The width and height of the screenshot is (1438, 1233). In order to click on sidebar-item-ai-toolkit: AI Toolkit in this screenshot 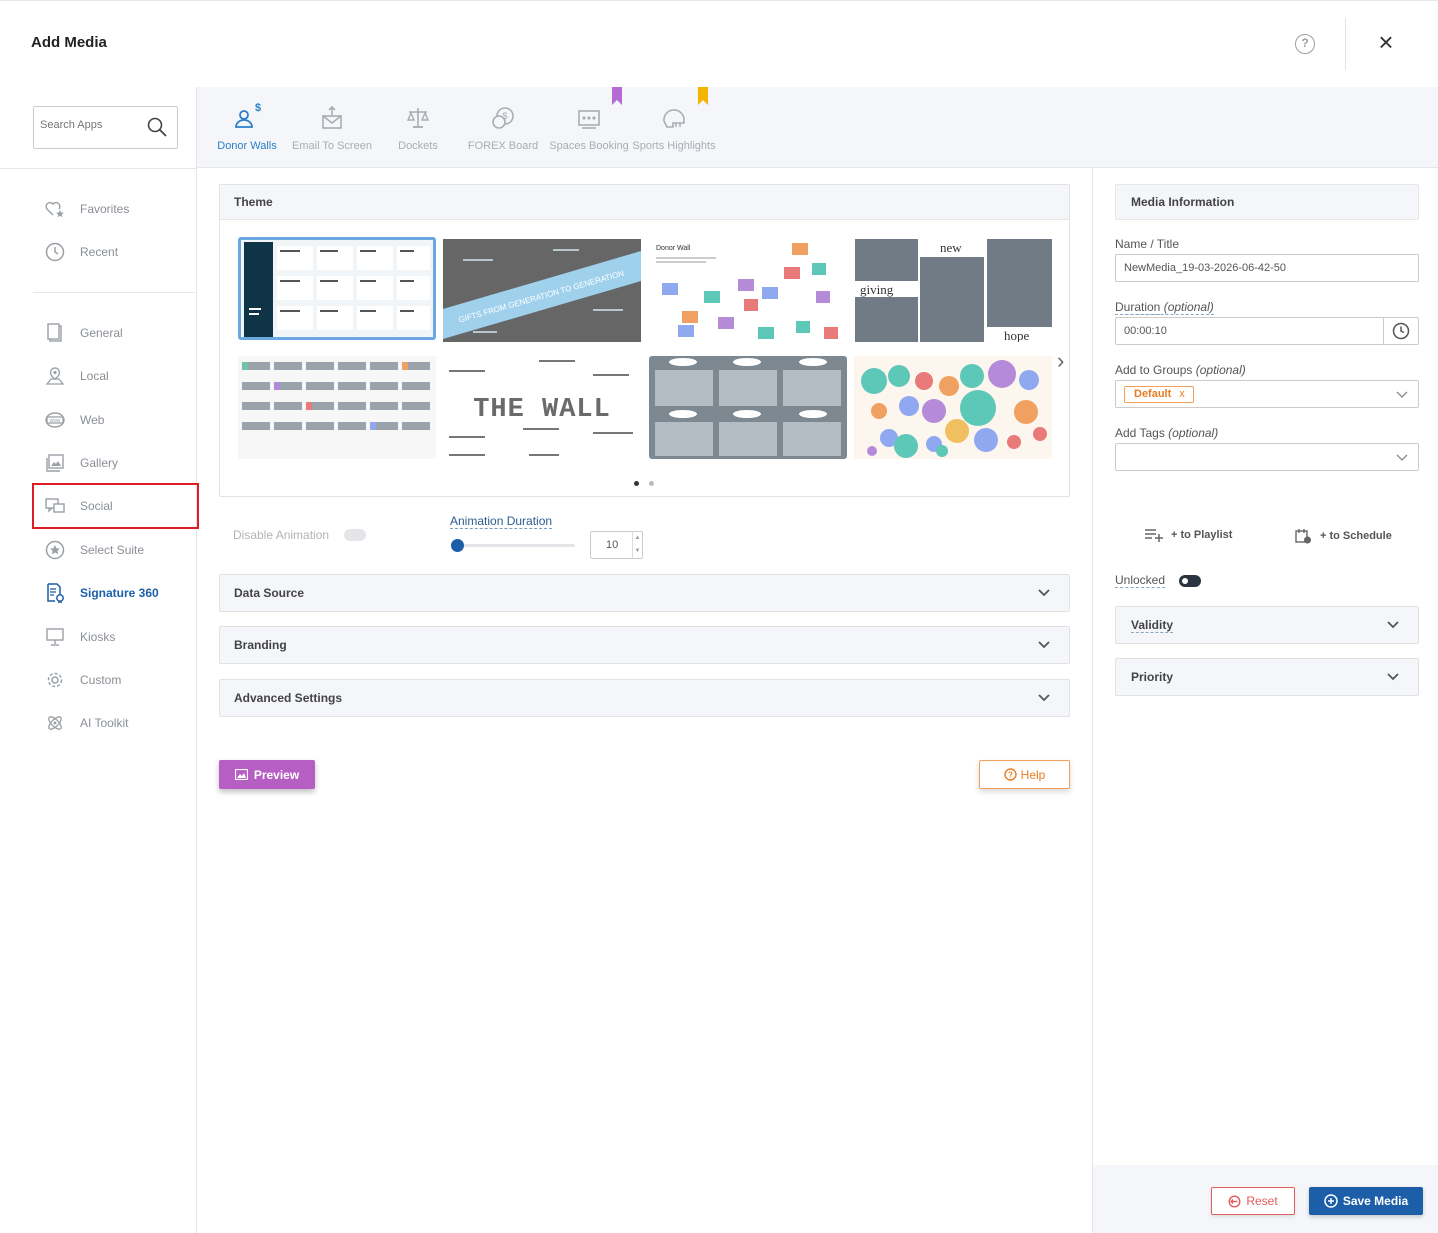, I will do `click(86, 723)`.